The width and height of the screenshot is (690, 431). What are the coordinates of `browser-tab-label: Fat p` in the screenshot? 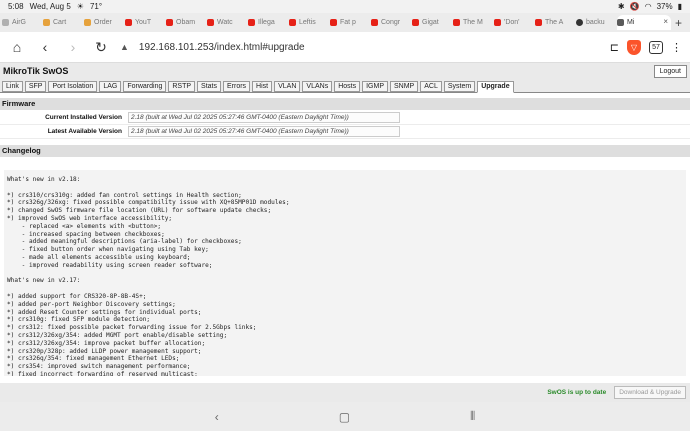 It's located at (348, 22).